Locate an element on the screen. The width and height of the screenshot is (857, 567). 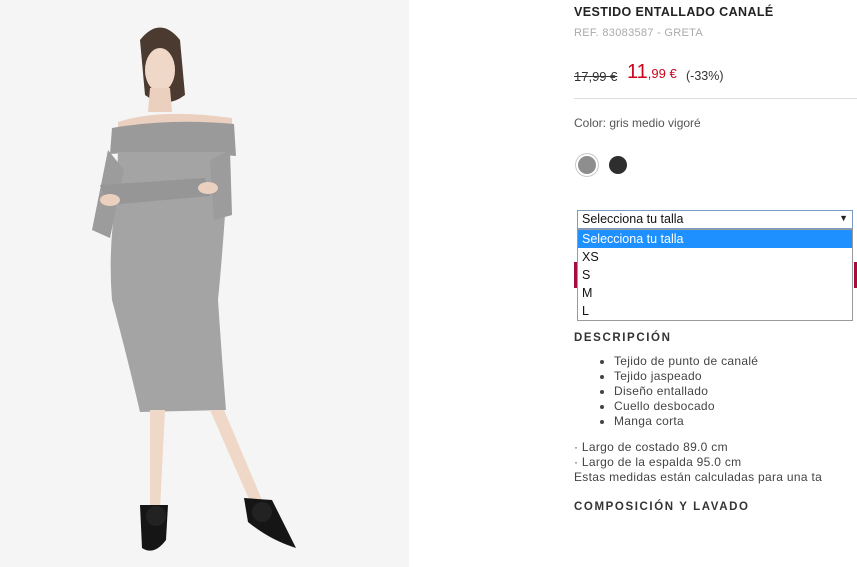
description-item: Tejido jaspeado is located at coordinates (686, 376).